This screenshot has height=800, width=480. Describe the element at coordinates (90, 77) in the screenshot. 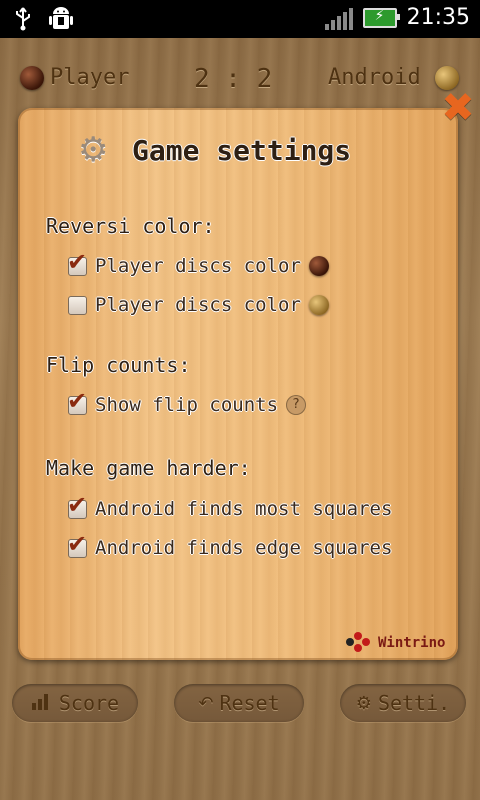

I see `player-label: Player` at that location.